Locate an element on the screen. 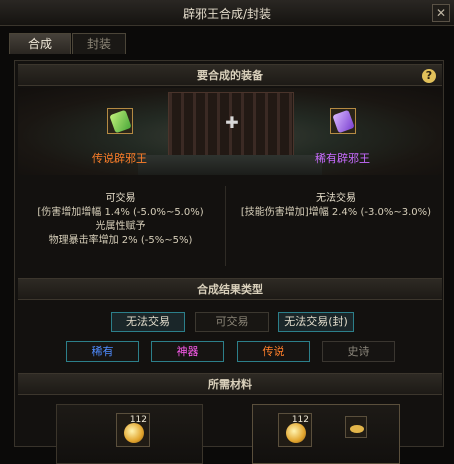 The height and width of the screenshot is (464, 454). purple-charm-icon is located at coordinates (343, 121).